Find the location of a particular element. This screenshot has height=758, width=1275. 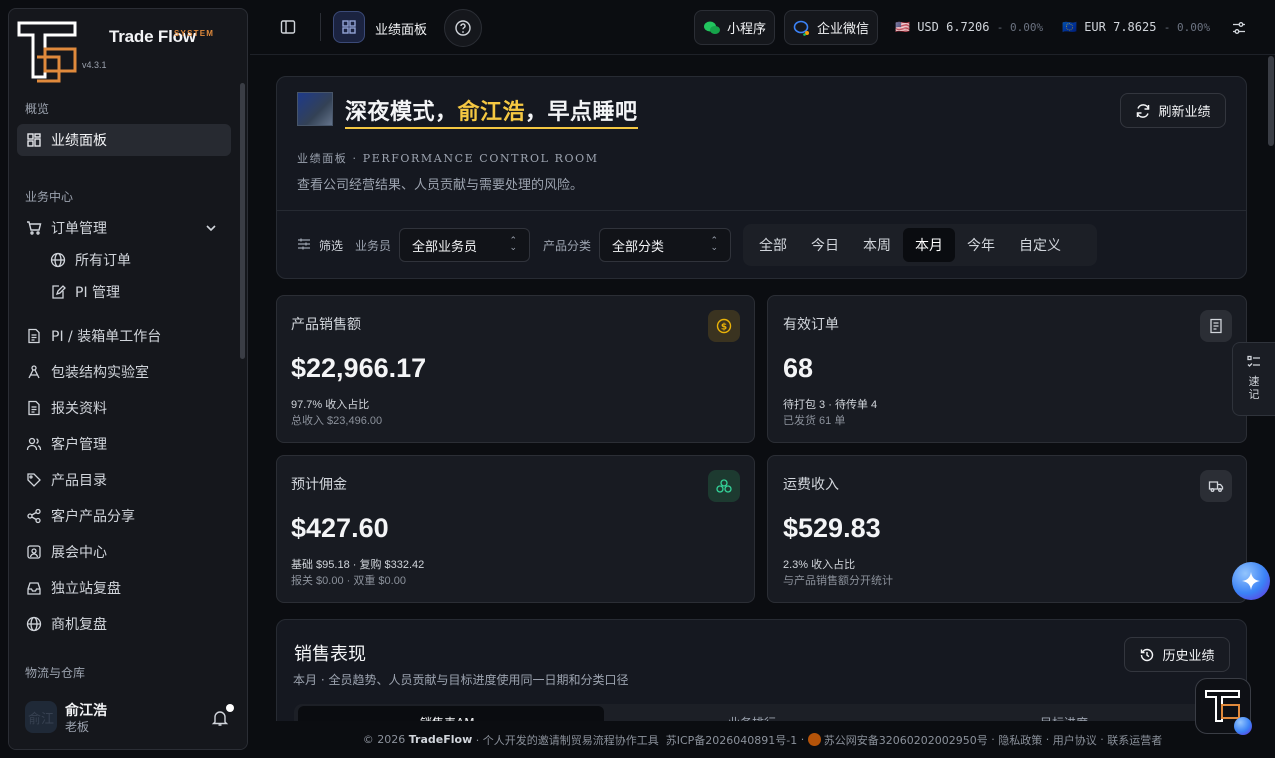

eur-rate: 🇪🇺 EUR 7.8625 - 0.00% is located at coordinates (1136, 27).